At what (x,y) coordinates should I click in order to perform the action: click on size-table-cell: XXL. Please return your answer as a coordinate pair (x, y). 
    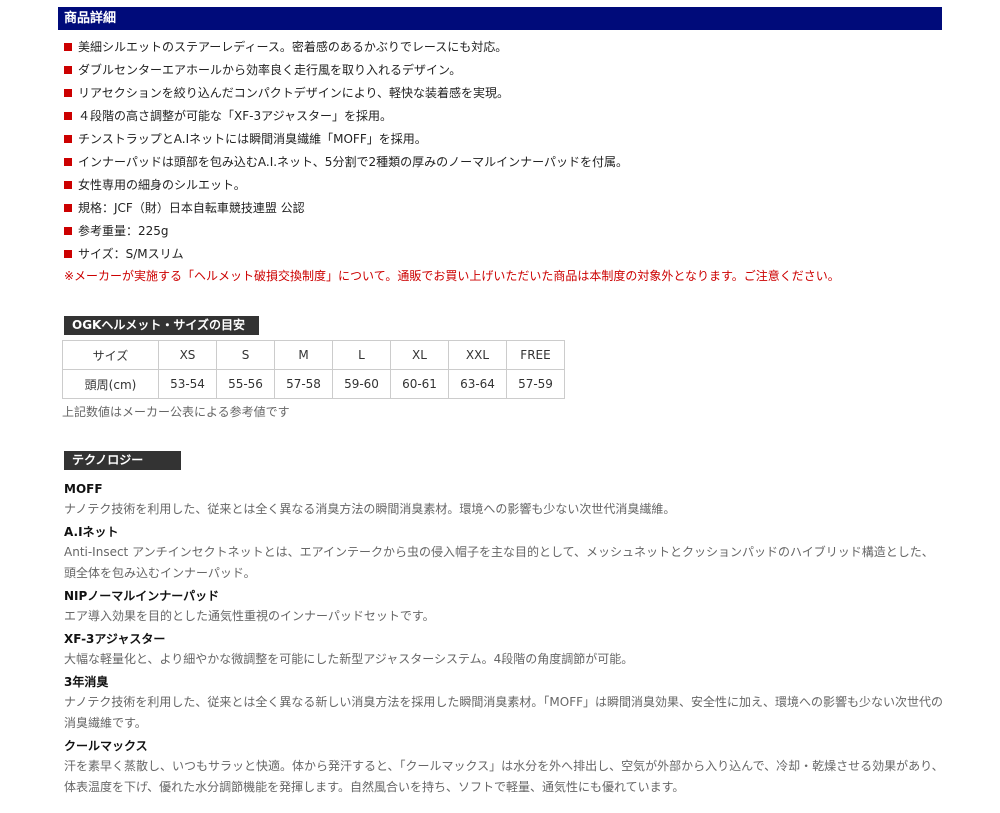
    Looking at the image, I should click on (477, 355).